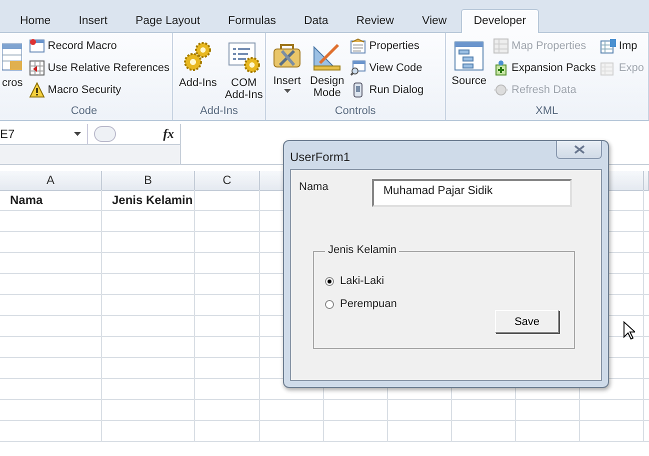  What do you see at coordinates (320, 157) in the screenshot?
I see `window-title: UserForm1` at bounding box center [320, 157].